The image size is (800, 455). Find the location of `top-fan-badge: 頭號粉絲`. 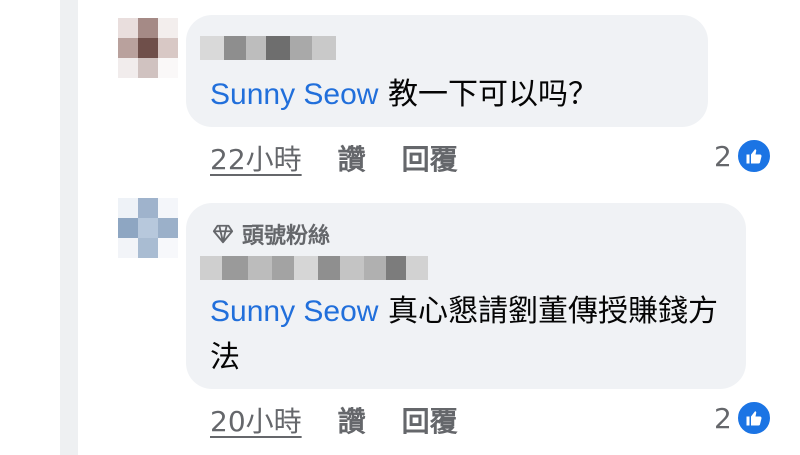

top-fan-badge: 頭號粉絲 is located at coordinates (271, 234).